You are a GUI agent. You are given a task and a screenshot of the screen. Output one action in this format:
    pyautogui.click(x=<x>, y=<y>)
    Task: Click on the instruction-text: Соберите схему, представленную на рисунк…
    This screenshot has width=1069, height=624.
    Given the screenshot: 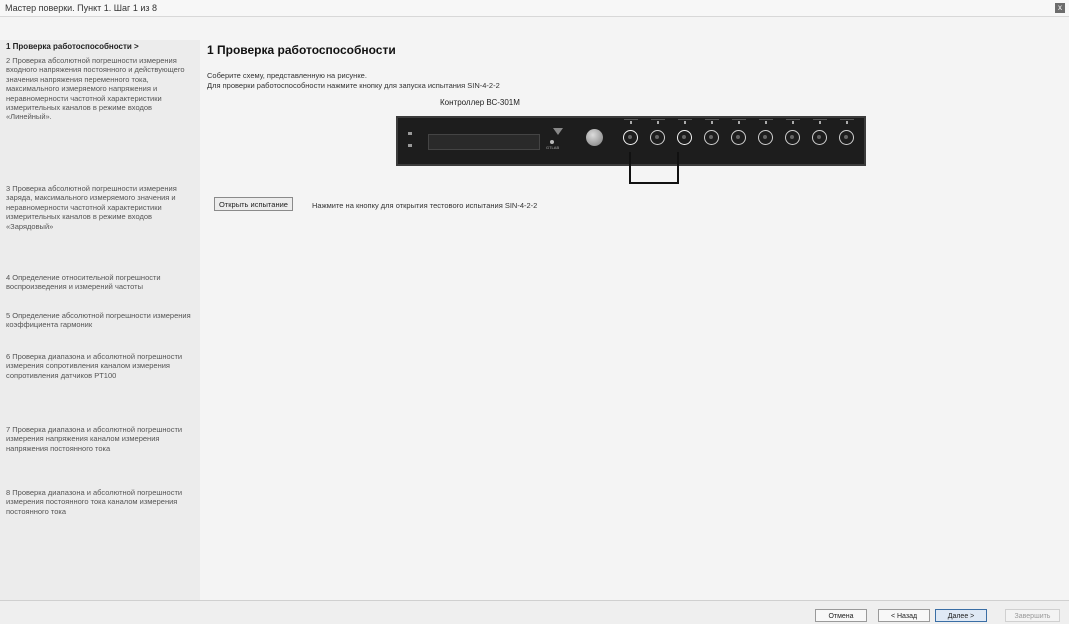 What is the action you would take?
    pyautogui.click(x=287, y=75)
    